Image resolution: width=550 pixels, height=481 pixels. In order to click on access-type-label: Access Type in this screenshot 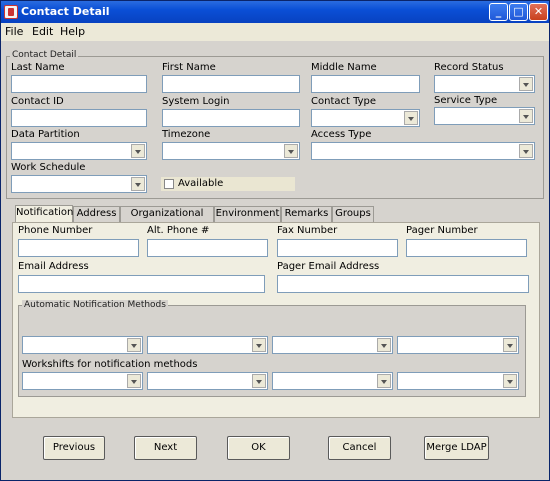, I will do `click(341, 134)`.